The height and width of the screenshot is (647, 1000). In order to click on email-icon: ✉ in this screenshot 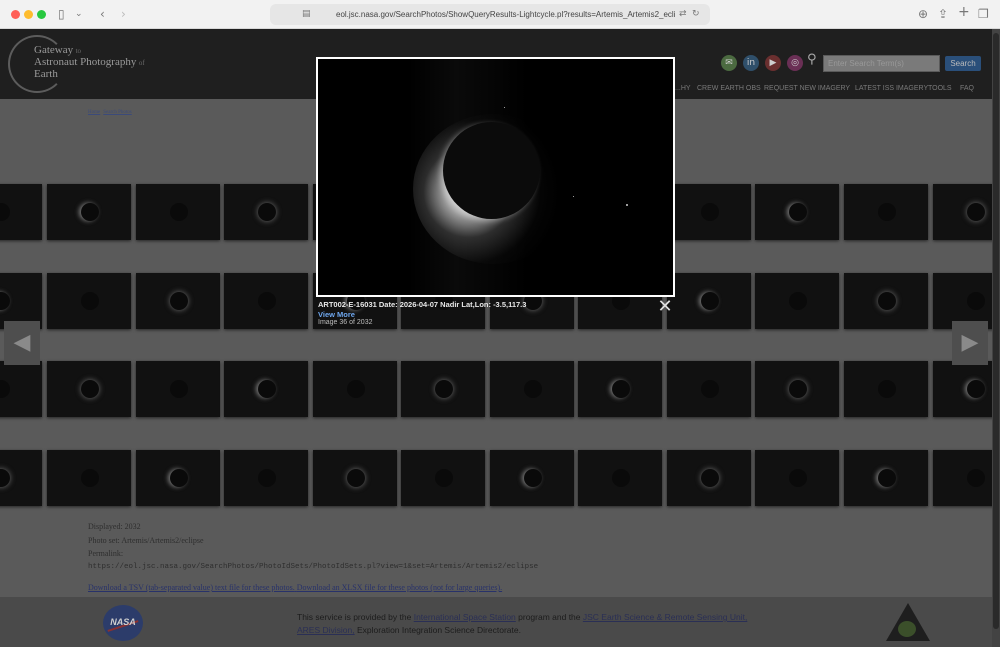, I will do `click(729, 63)`.